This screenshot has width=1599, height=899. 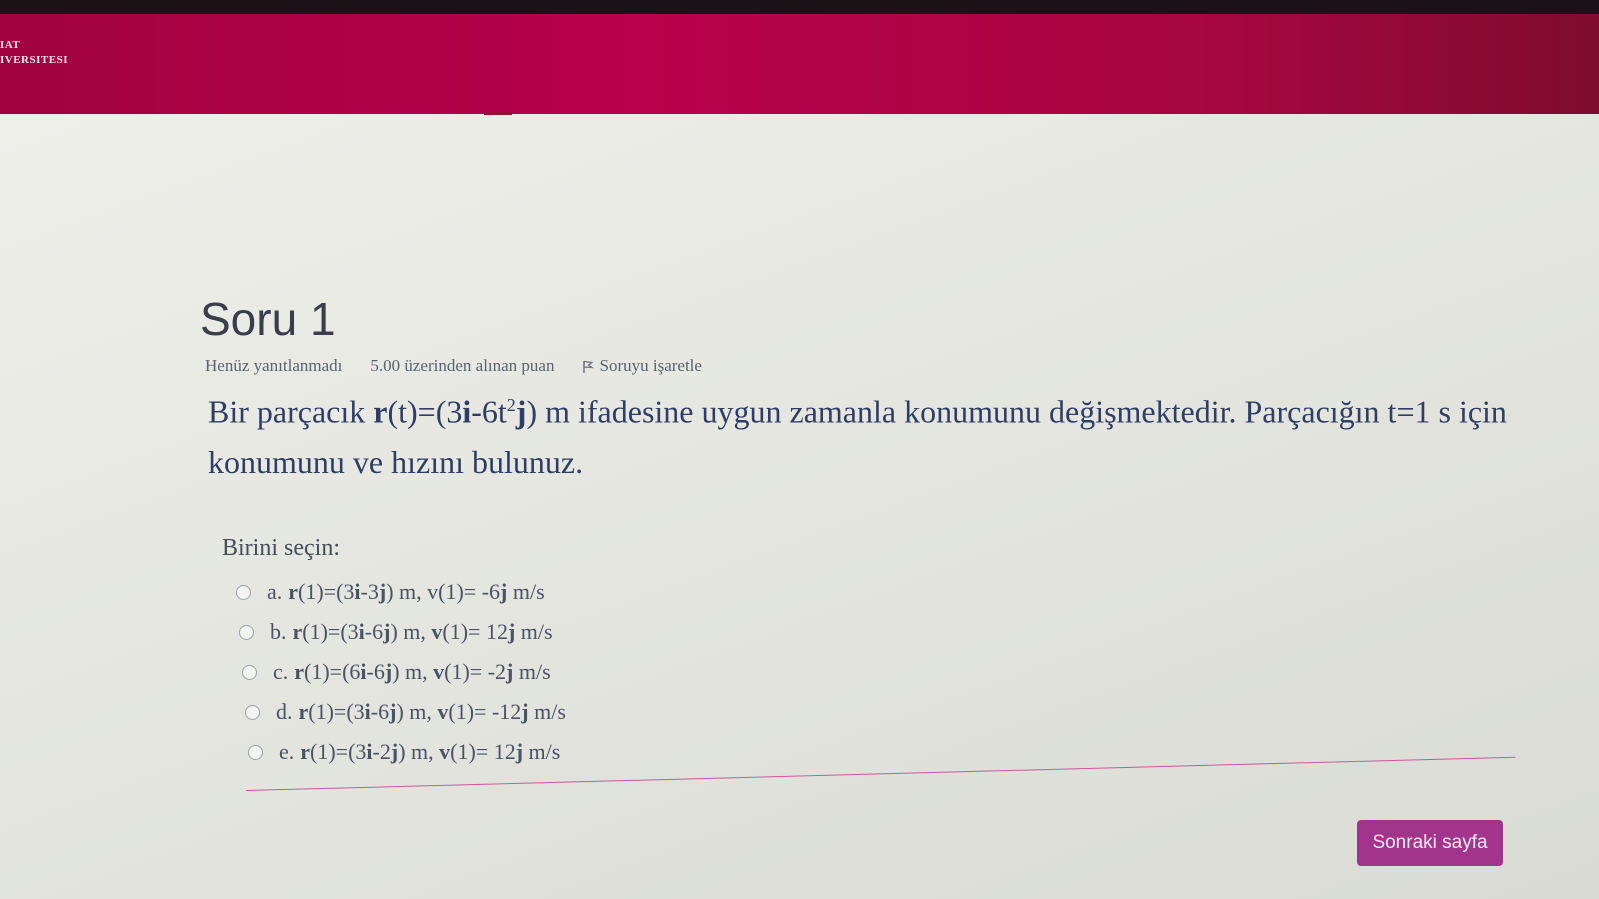 I want to click on question-text-exponent: 2, so click(x=511, y=405).